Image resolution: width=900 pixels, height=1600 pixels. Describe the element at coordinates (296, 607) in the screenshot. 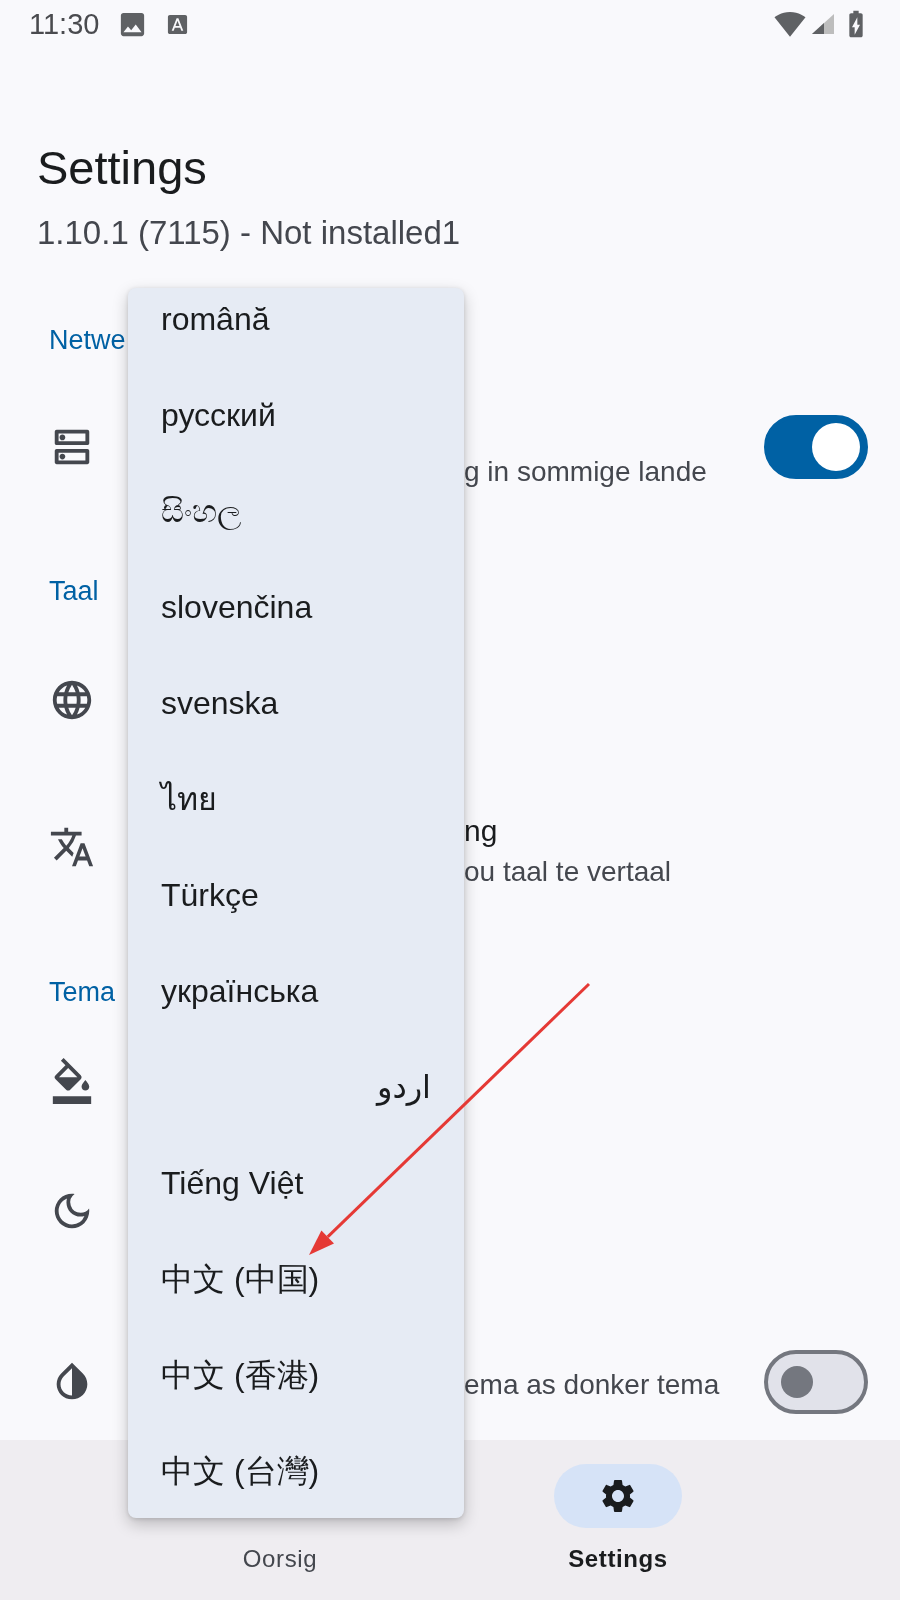

I see `menu-item: slovenčina` at that location.